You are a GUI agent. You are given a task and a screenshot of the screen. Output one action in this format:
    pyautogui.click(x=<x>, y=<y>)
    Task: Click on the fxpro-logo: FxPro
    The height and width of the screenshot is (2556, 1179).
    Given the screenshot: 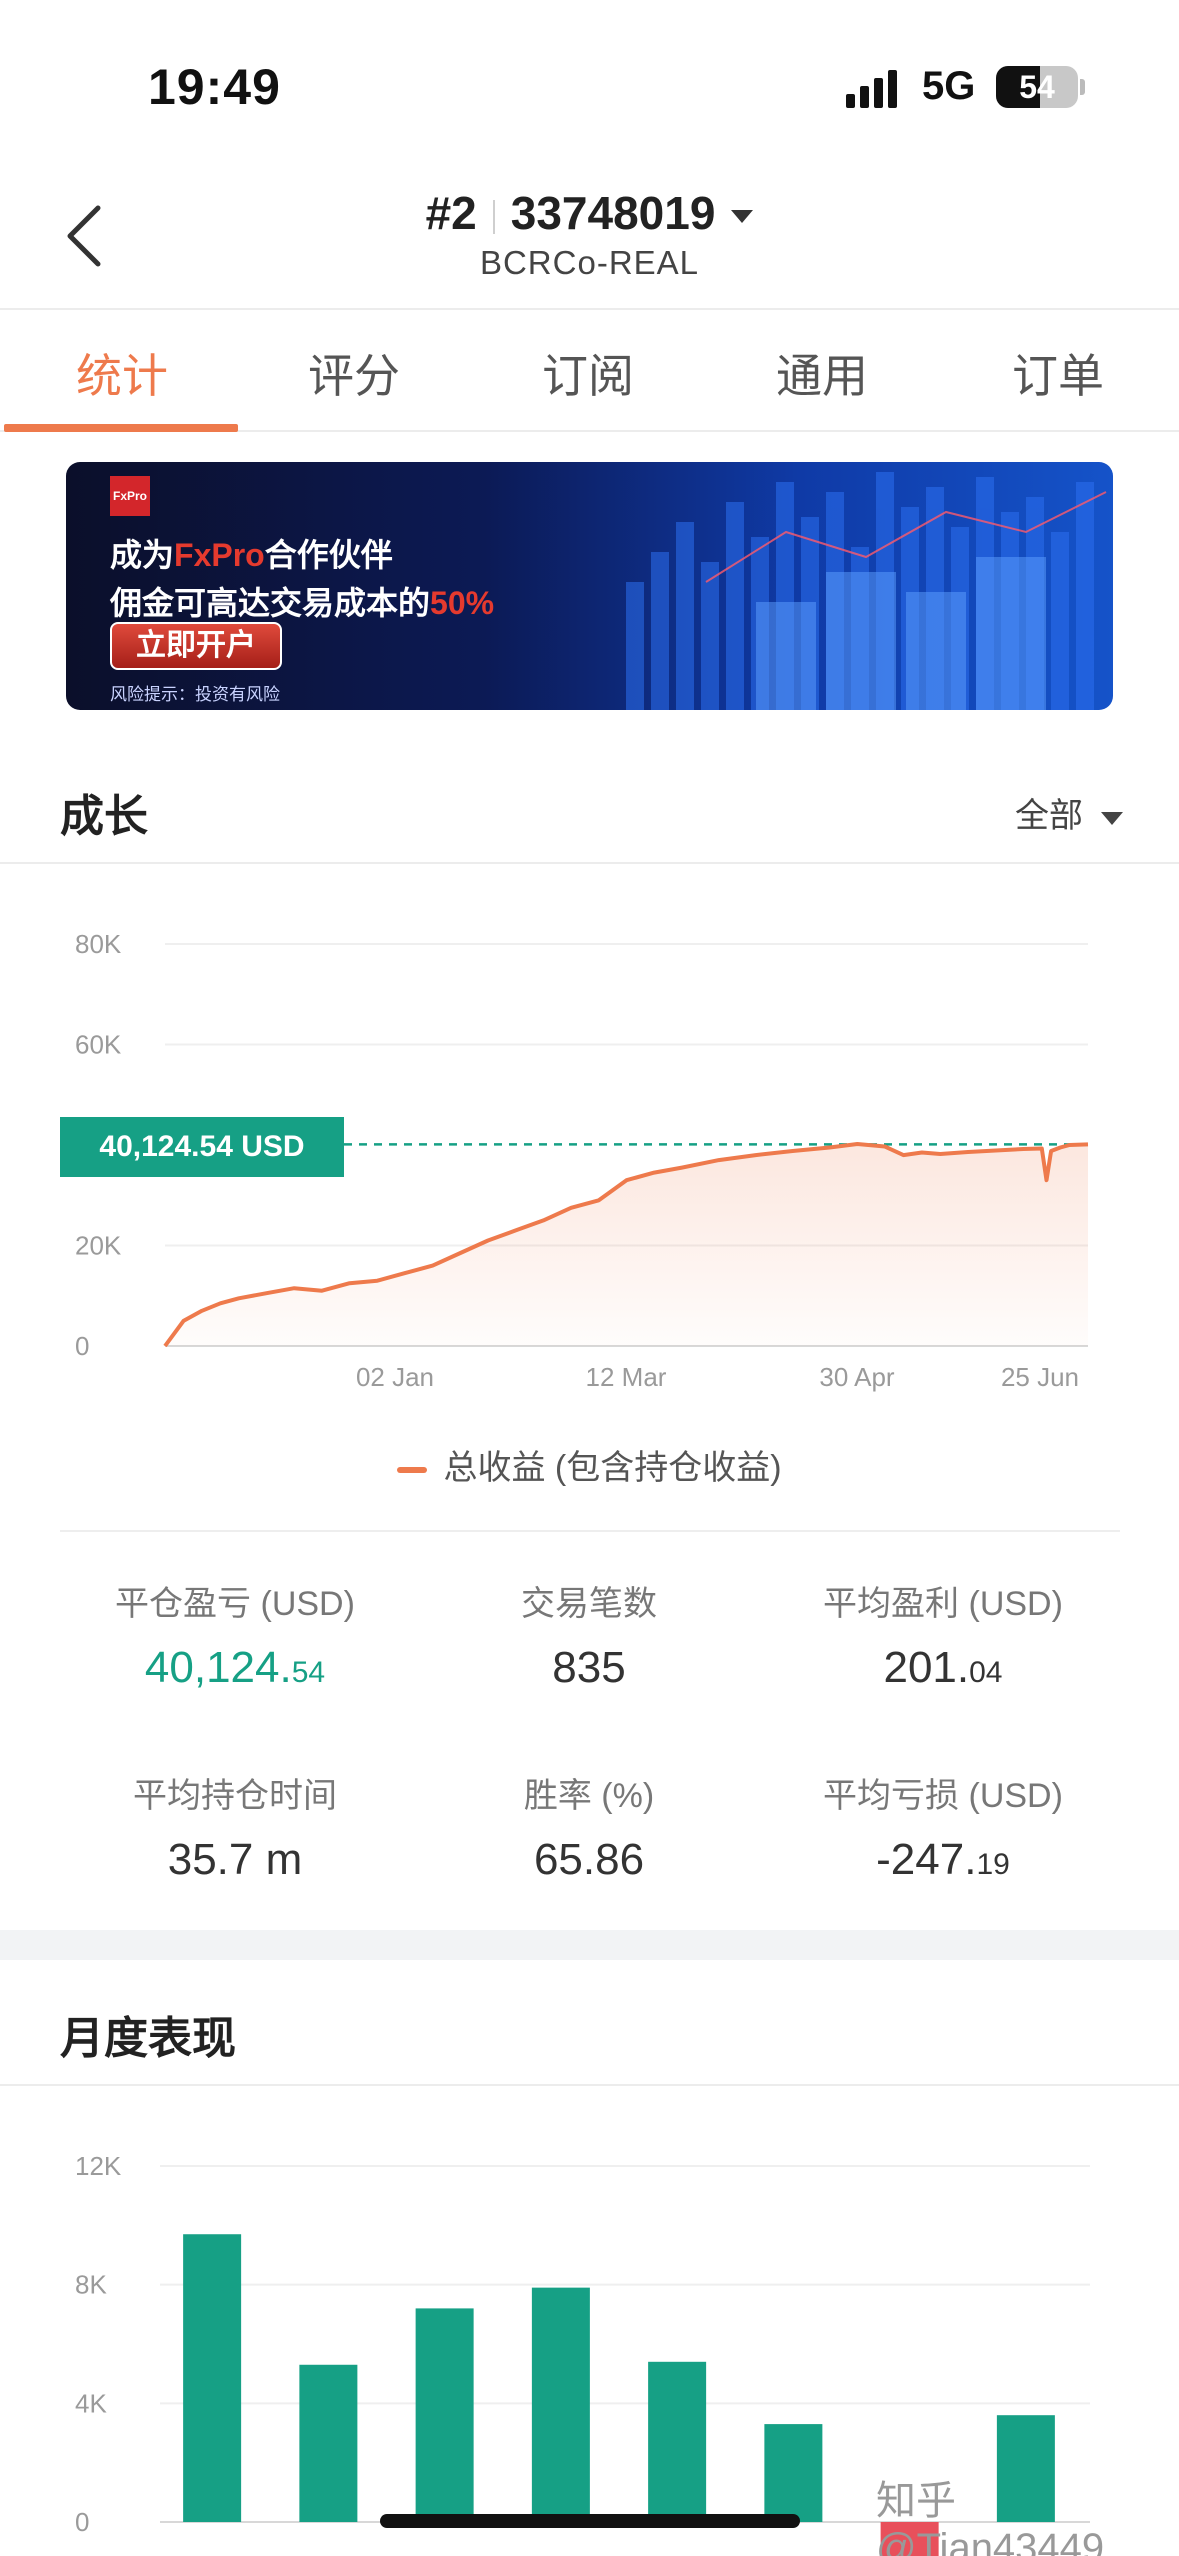 What is the action you would take?
    pyautogui.click(x=130, y=496)
    